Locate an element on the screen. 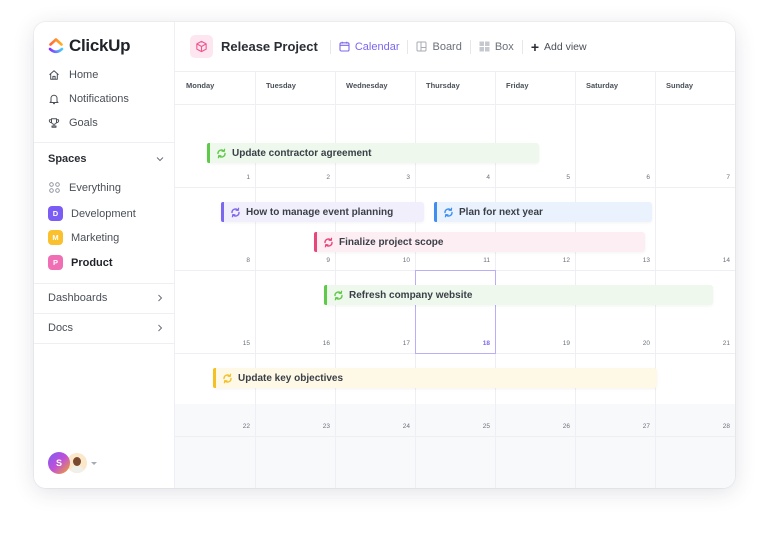 This screenshot has height=533, width=768. day-number: 17 is located at coordinates (406, 343).